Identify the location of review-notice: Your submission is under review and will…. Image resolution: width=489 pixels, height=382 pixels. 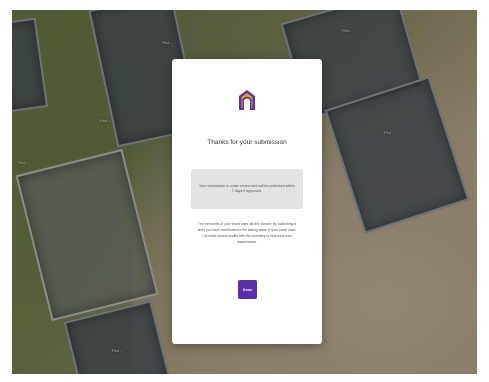
(247, 189).